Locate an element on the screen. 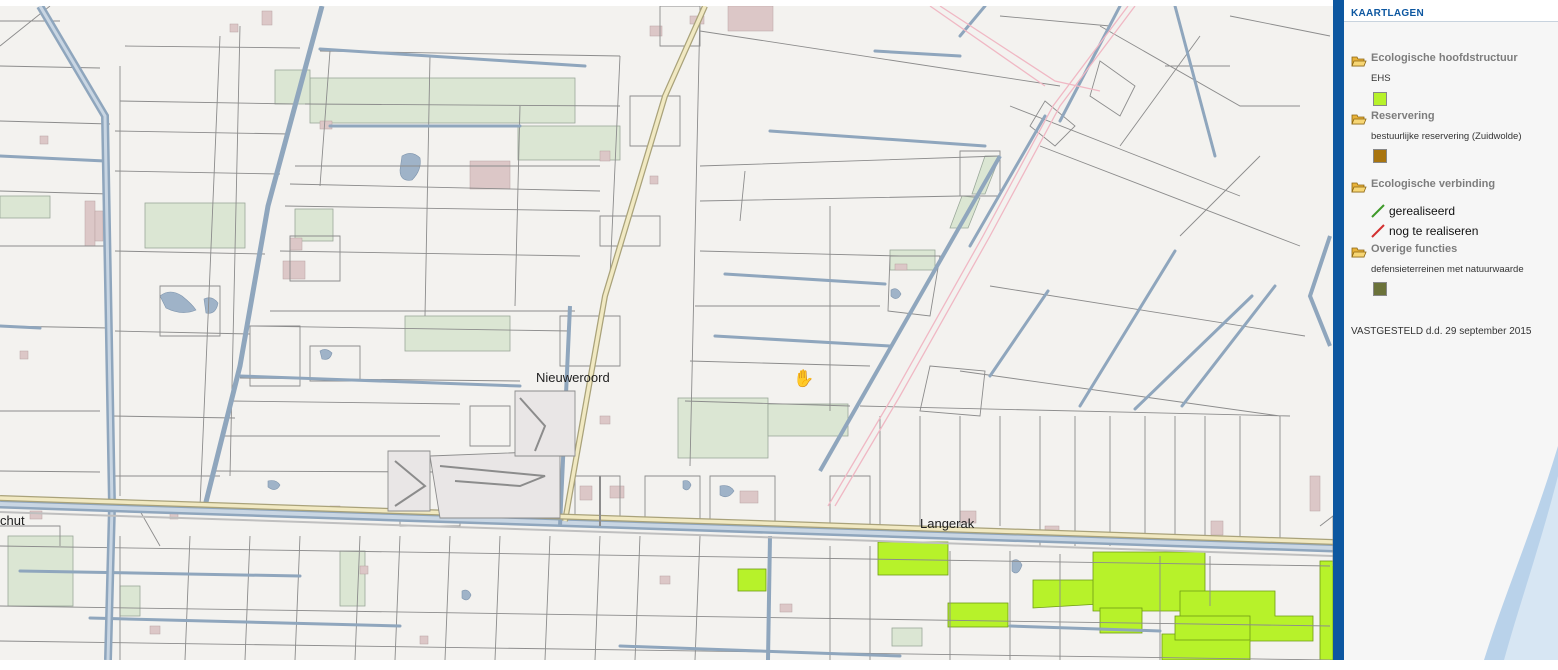 This screenshot has width=1558, height=670. status-text: VASTGESTELD d.d. 29 september 2015 is located at coordinates (1441, 331).